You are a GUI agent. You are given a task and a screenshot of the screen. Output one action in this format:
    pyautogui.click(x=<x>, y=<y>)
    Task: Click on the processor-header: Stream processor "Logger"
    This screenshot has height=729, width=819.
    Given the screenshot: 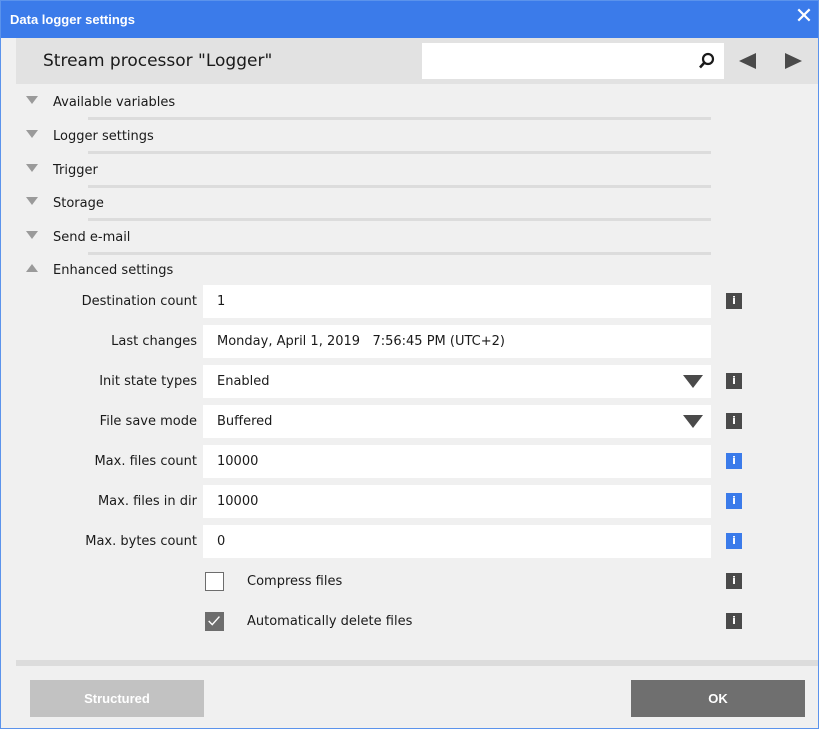 What is the action you would take?
    pyautogui.click(x=417, y=61)
    